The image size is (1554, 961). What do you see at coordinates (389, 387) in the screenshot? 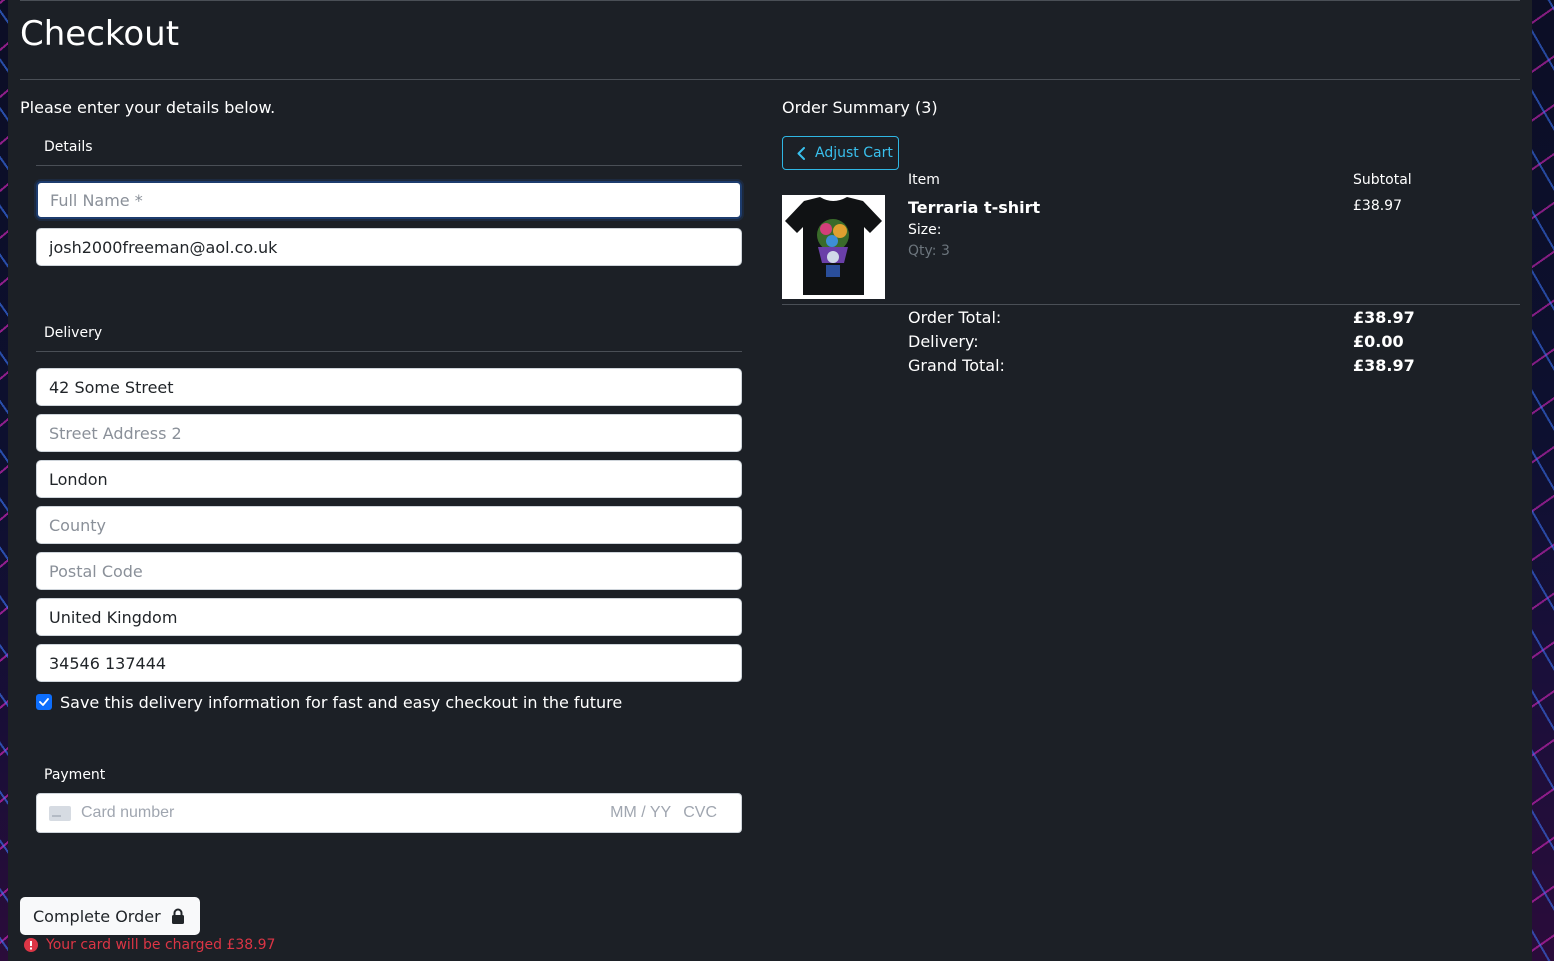
I see `street-address-1-input` at bounding box center [389, 387].